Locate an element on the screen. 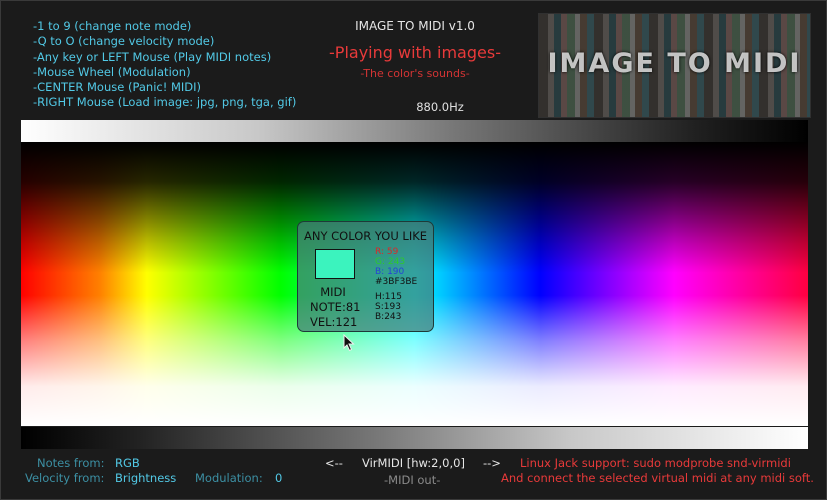 Image resolution: width=827 pixels, height=500 pixels. notes-from-value: RGB is located at coordinates (127, 463).